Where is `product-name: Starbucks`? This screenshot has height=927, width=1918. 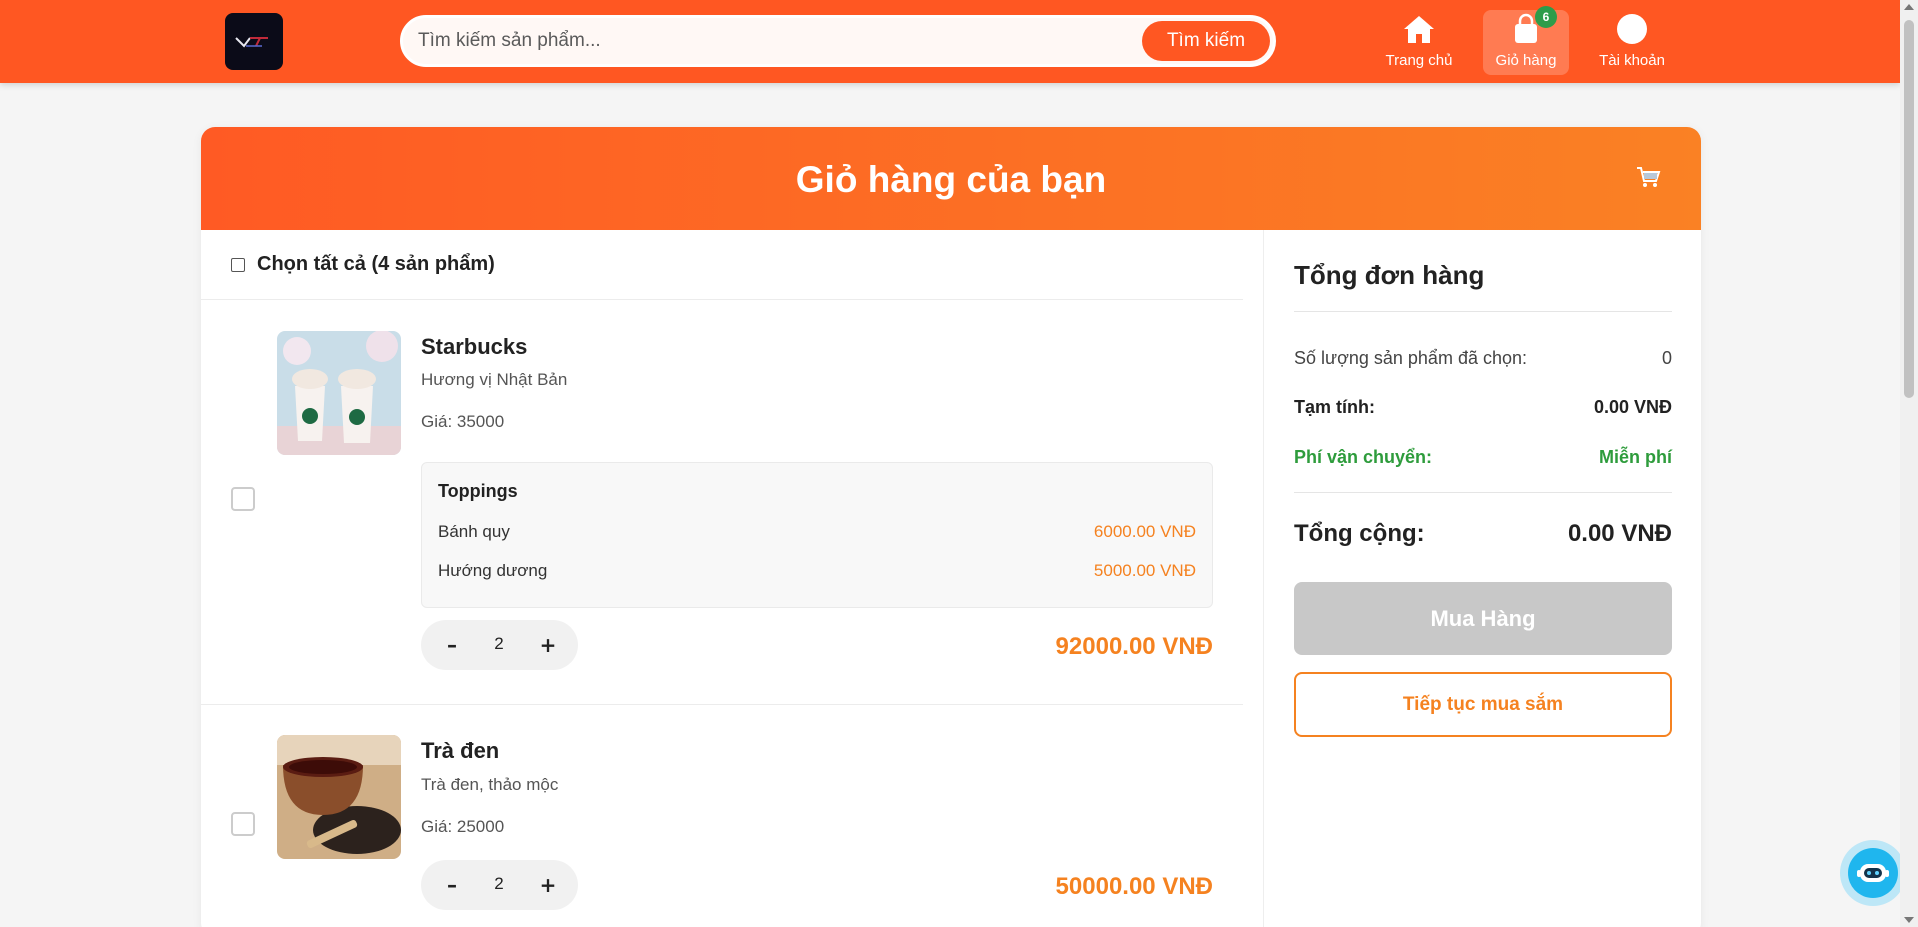
product-name: Starbucks is located at coordinates (474, 346).